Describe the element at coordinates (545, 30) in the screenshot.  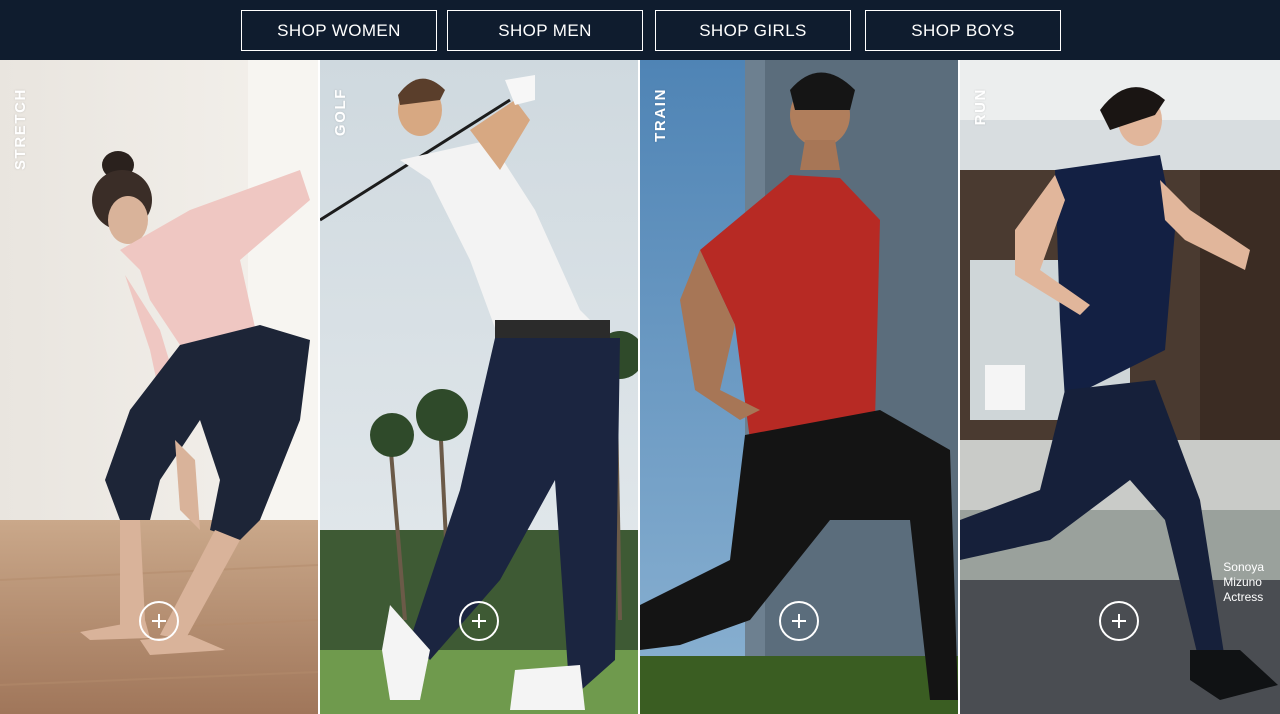
I see `shop-men-button: SHOP MEN` at that location.